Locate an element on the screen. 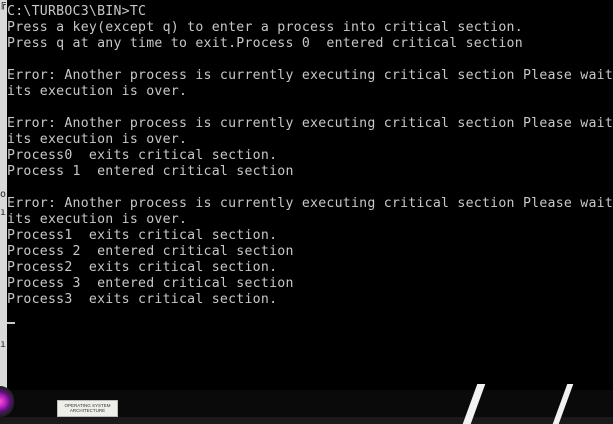 The width and height of the screenshot is (613, 424). console-line: Process3 exits critical section. is located at coordinates (142, 299).